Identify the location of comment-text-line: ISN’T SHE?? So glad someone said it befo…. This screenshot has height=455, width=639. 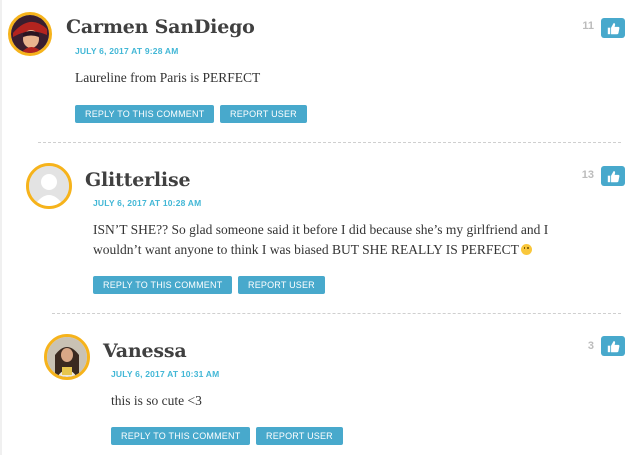
(321, 229).